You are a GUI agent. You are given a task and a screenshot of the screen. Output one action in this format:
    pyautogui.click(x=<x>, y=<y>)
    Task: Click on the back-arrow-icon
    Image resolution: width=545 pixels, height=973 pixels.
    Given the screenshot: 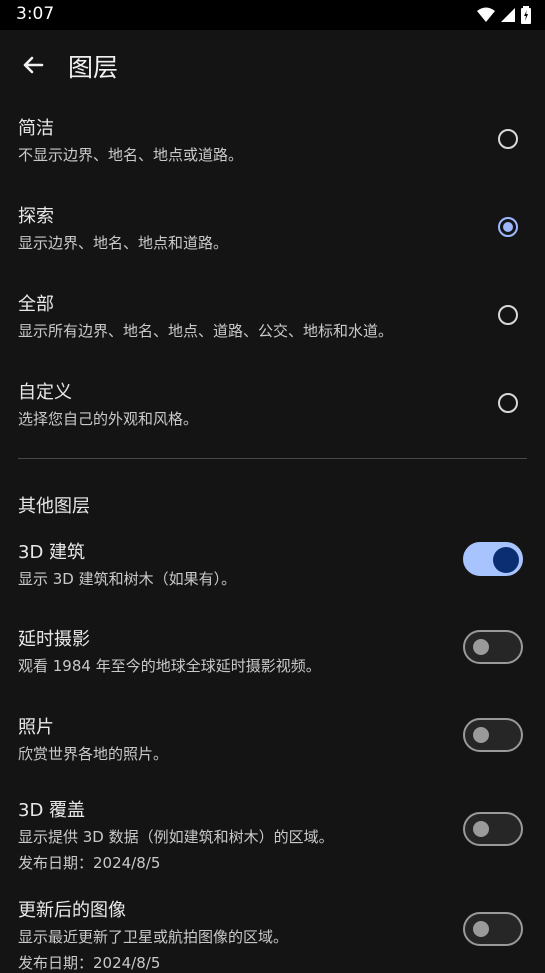 What is the action you would take?
    pyautogui.click(x=33, y=65)
    